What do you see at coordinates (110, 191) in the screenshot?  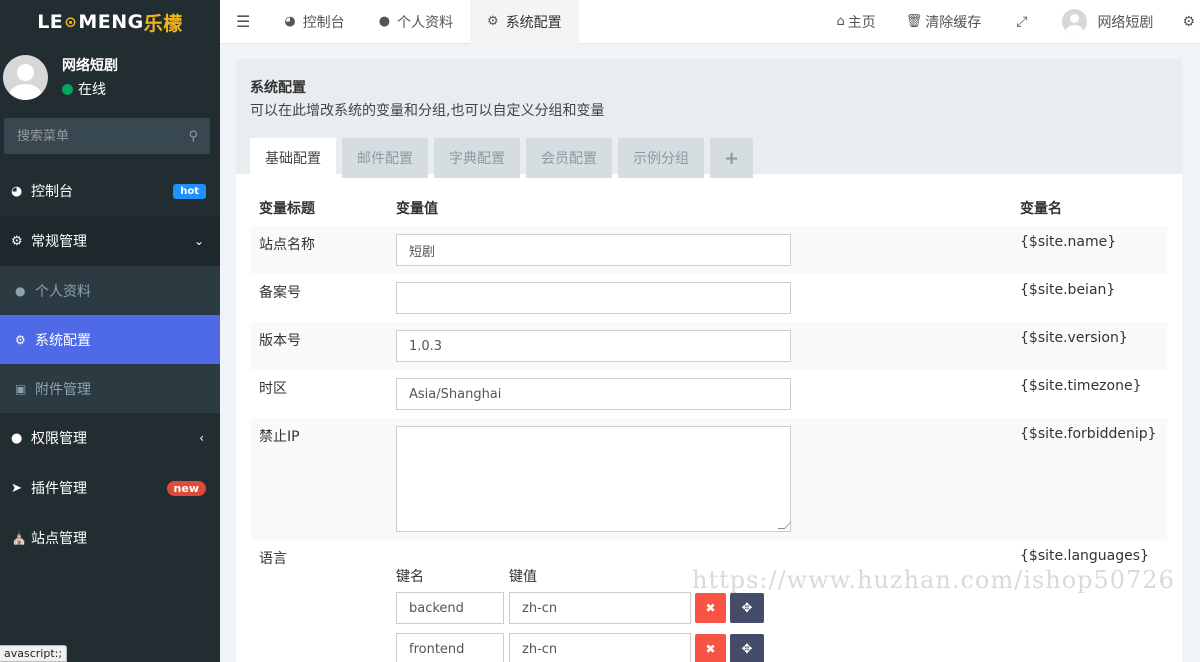 I see `sidebar-item-dashboard: ◕ 控制台 hot` at bounding box center [110, 191].